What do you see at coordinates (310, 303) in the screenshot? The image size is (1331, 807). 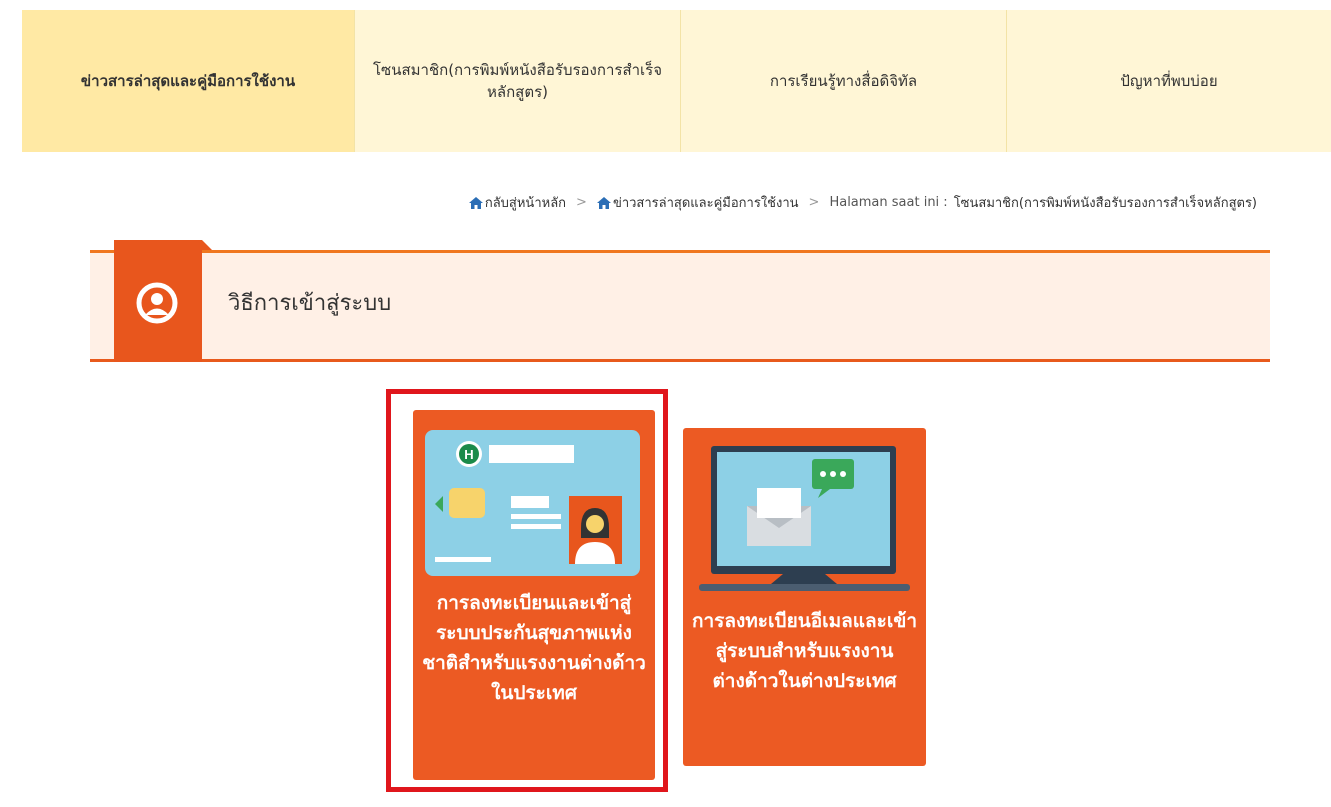 I see `section-title: วิธีการเข้าสู่ระบบ` at bounding box center [310, 303].